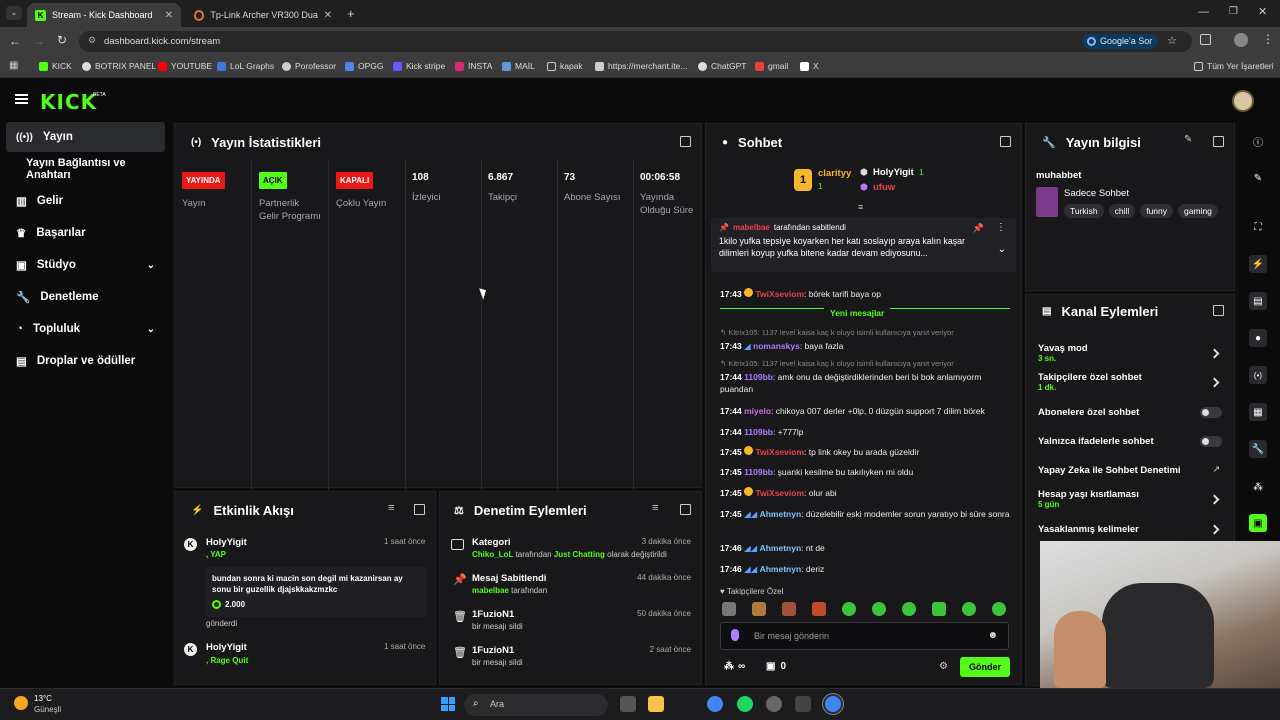 This screenshot has height=720, width=1280. Describe the element at coordinates (1268, 39) in the screenshot. I see `browser-menu-icon: ⋮` at that location.